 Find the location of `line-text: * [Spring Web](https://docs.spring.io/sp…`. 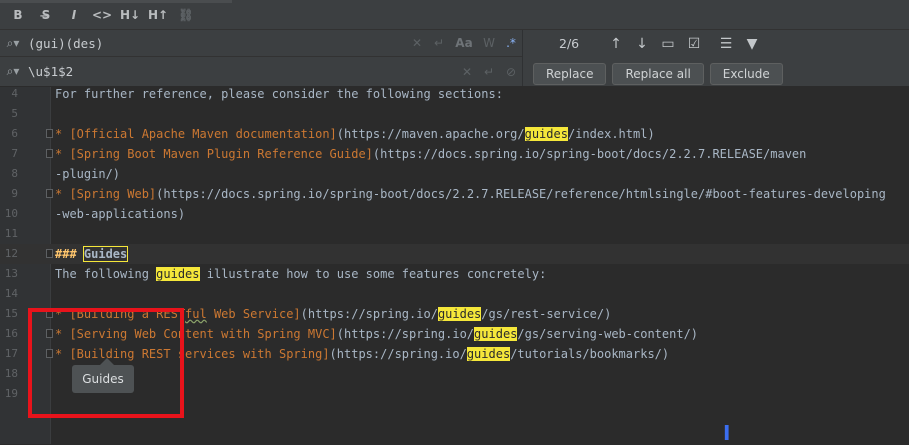

line-text: * [Spring Web](https://docs.spring.io/sp… is located at coordinates (470, 194).